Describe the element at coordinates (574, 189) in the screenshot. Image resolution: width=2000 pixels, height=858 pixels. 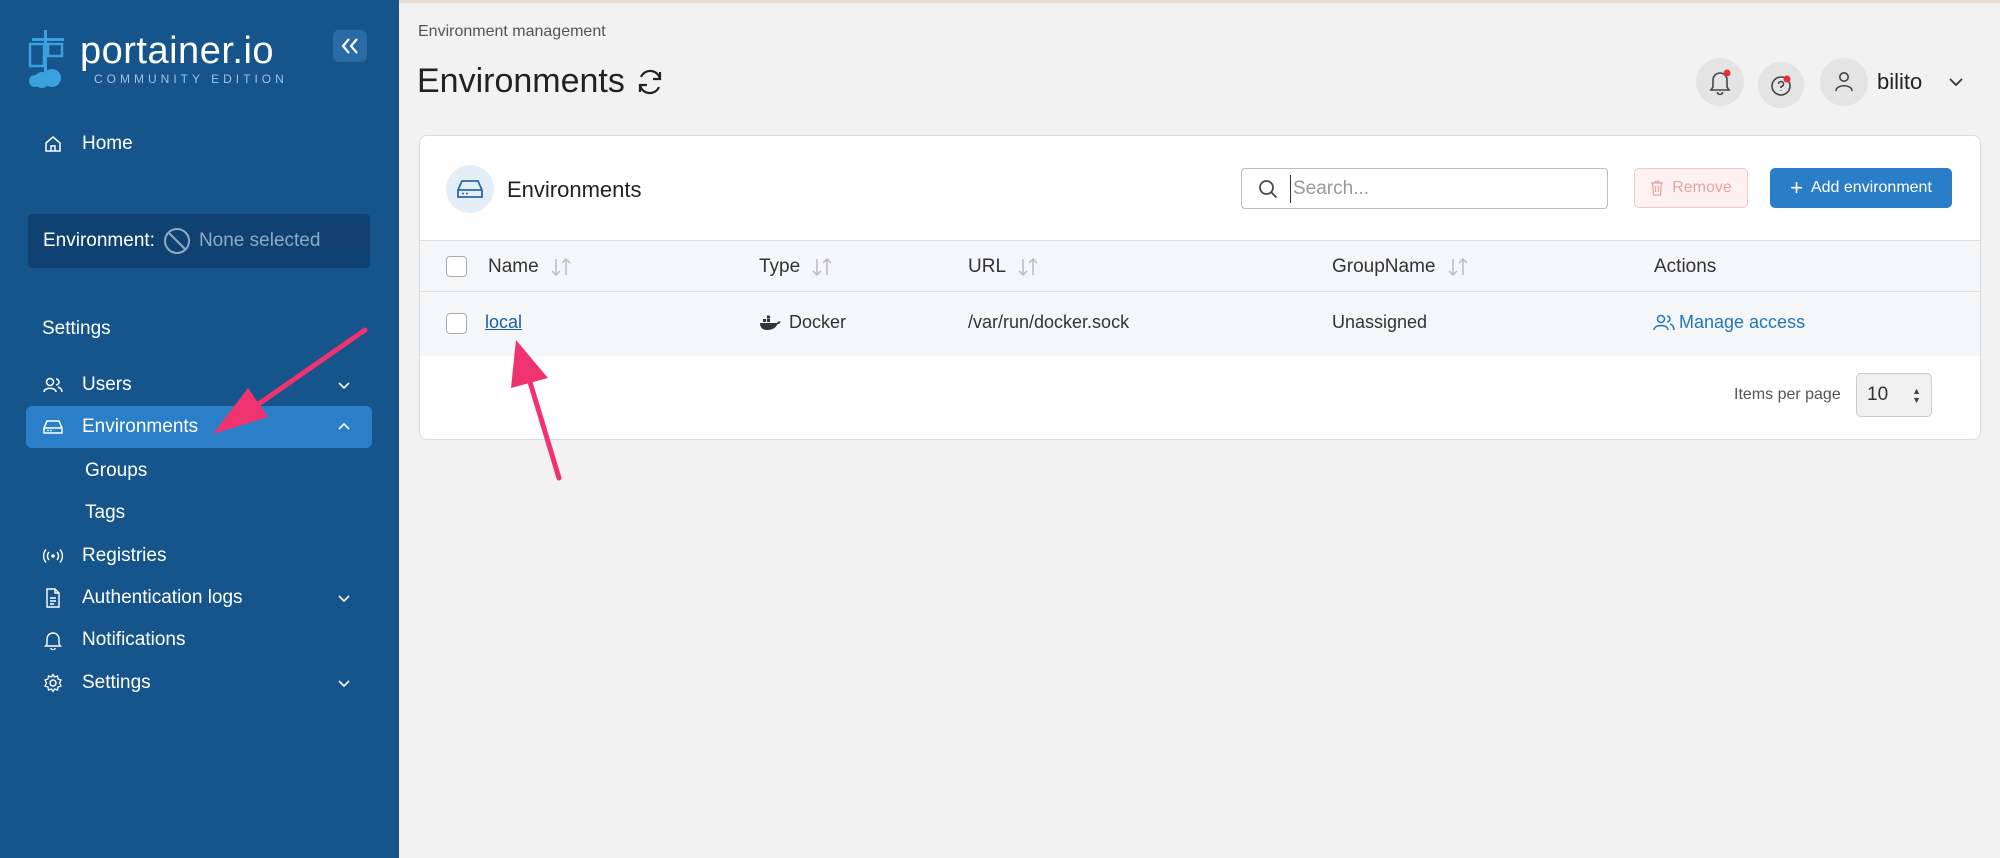
I see `panel-title: Environments` at that location.